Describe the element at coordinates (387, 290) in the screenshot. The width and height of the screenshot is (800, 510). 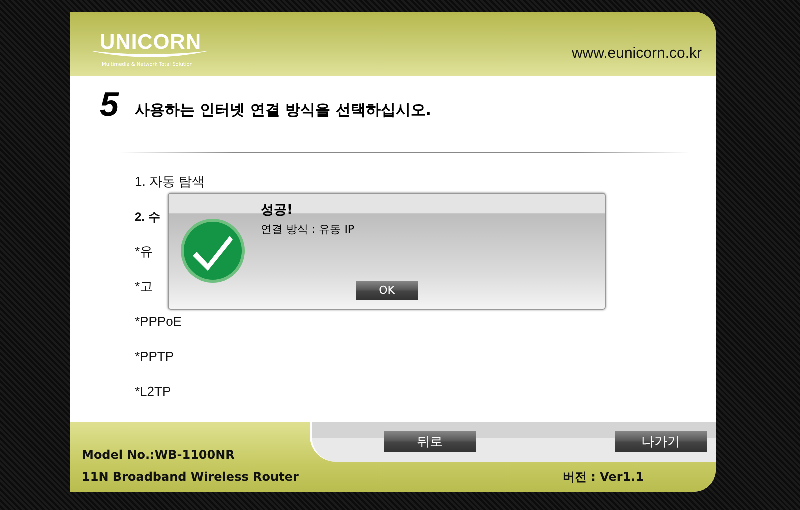
I see `ok-button: OK` at that location.